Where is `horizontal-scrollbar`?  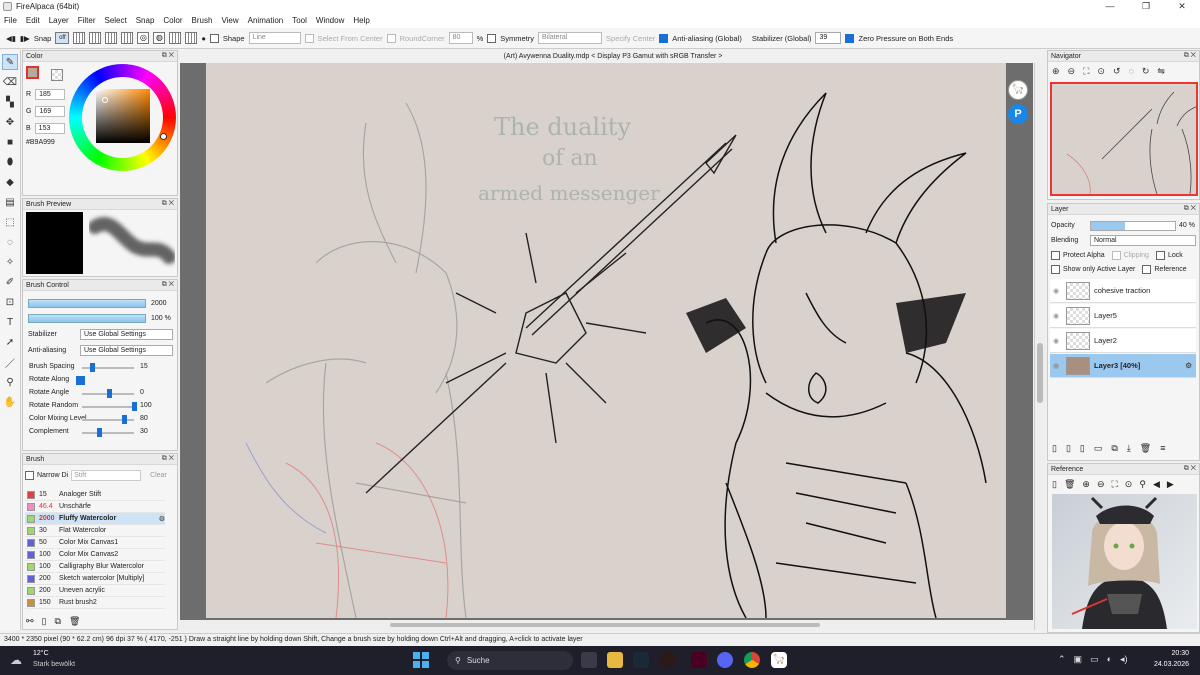
horizontal-scrollbar is located at coordinates (606, 625).